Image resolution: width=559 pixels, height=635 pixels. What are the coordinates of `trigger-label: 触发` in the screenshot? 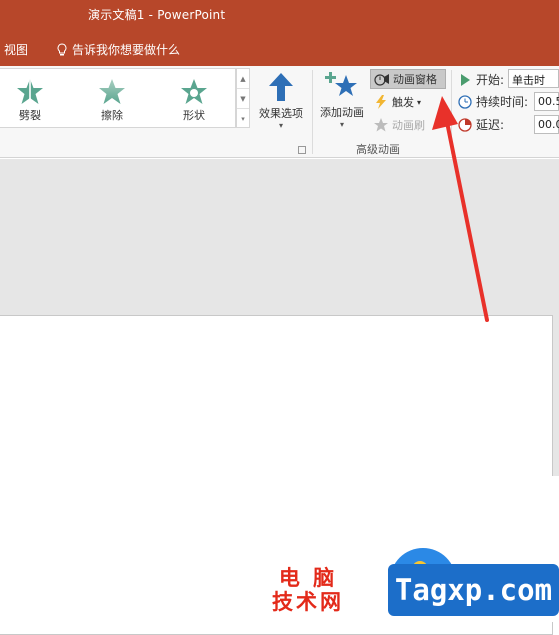 It's located at (403, 102).